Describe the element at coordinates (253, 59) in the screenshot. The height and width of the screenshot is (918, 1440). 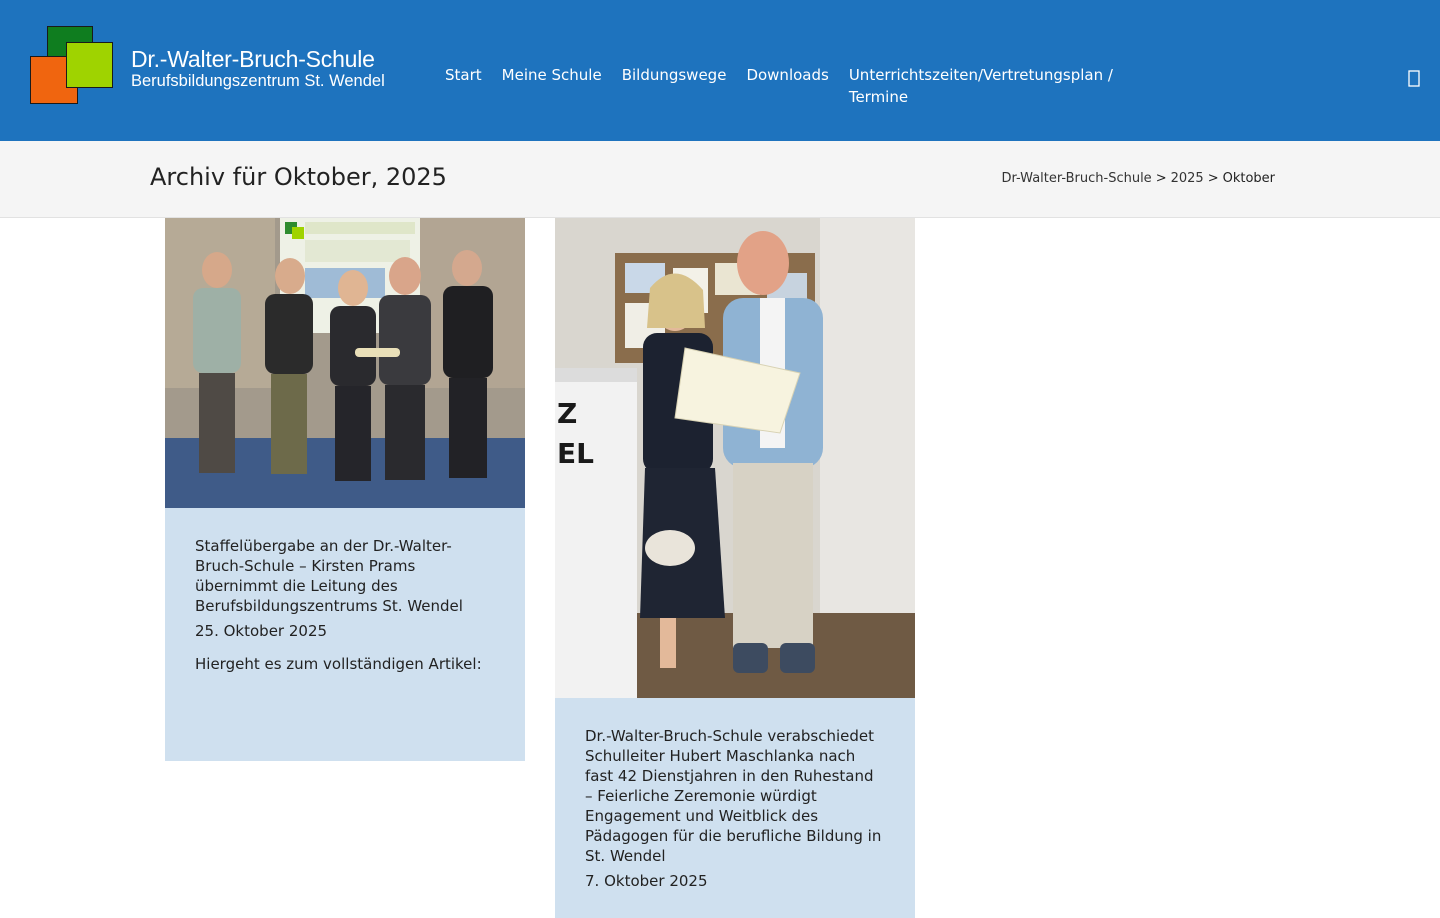
I see `logo-title: Dr.-Walter-Bruch-Schule` at that location.